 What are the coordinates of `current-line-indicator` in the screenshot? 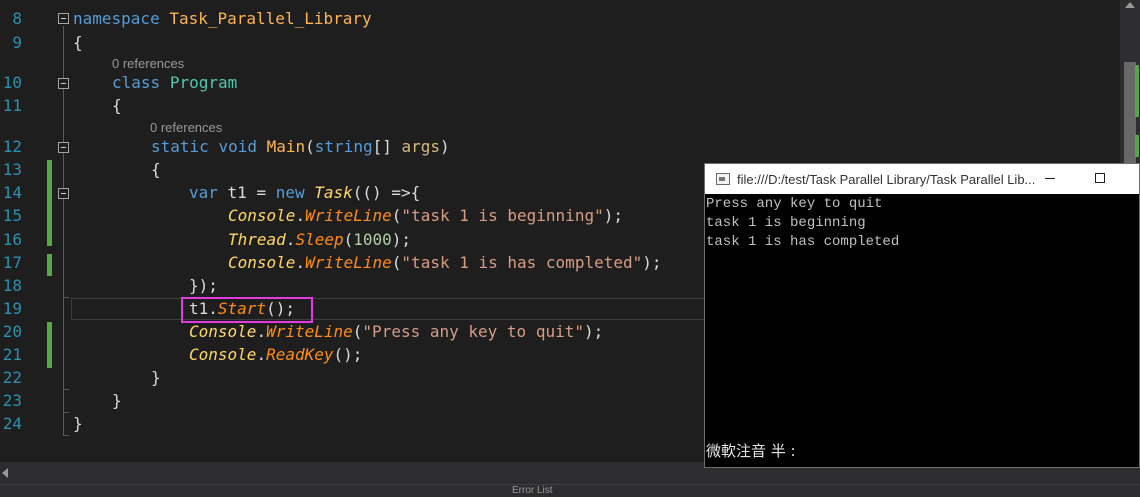 It's located at (391, 309).